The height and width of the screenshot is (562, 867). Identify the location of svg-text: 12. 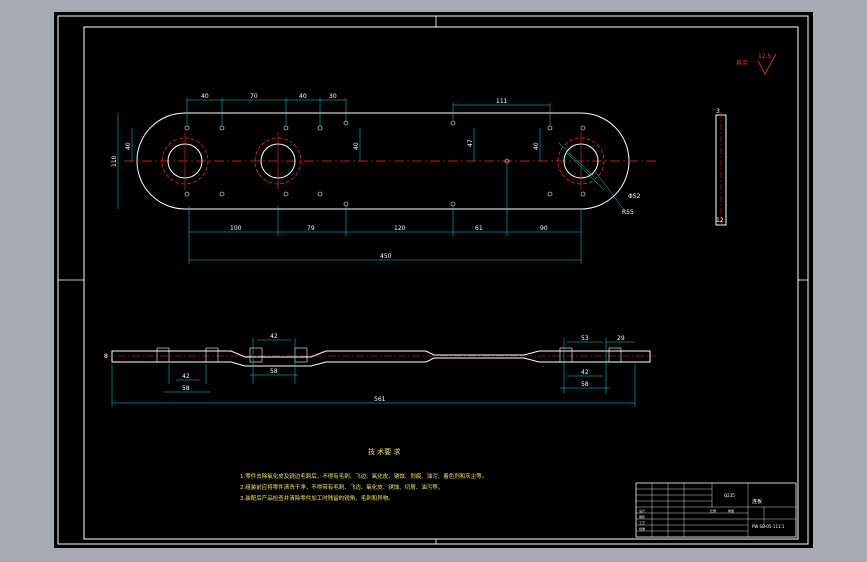
(720, 220).